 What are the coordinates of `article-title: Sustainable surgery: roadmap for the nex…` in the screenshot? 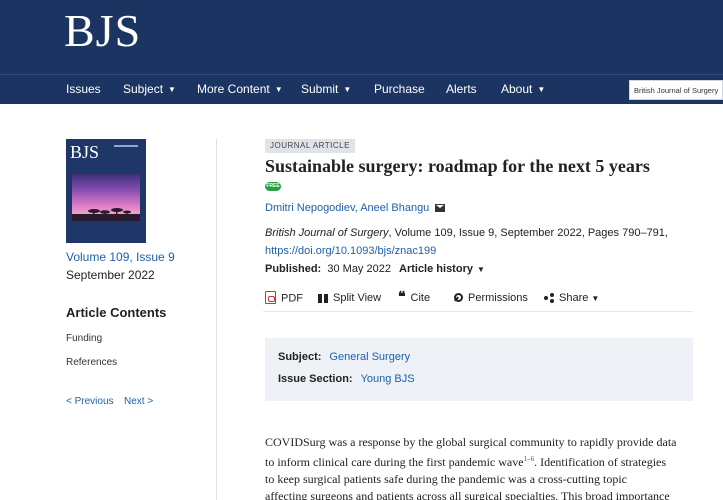 It's located at (457, 166).